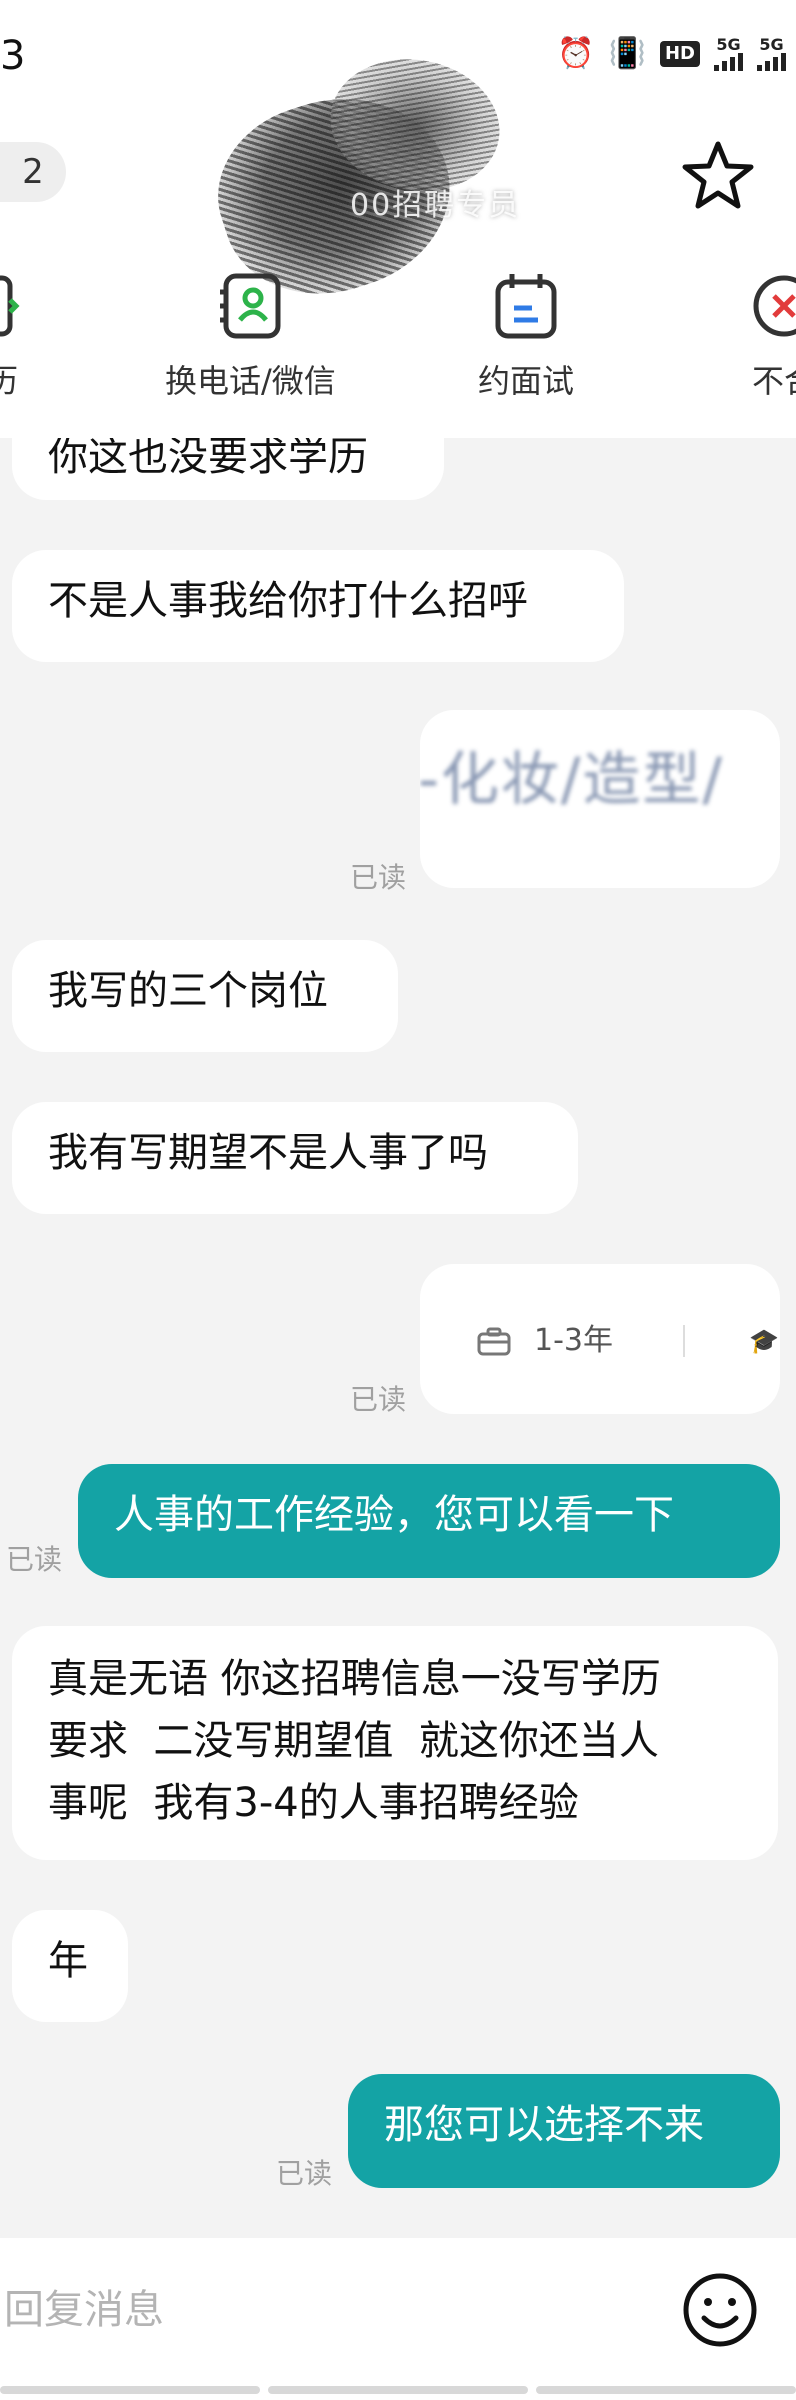 The image size is (796, 2400). What do you see at coordinates (720, 2310) in the screenshot?
I see `emoji-icon` at bounding box center [720, 2310].